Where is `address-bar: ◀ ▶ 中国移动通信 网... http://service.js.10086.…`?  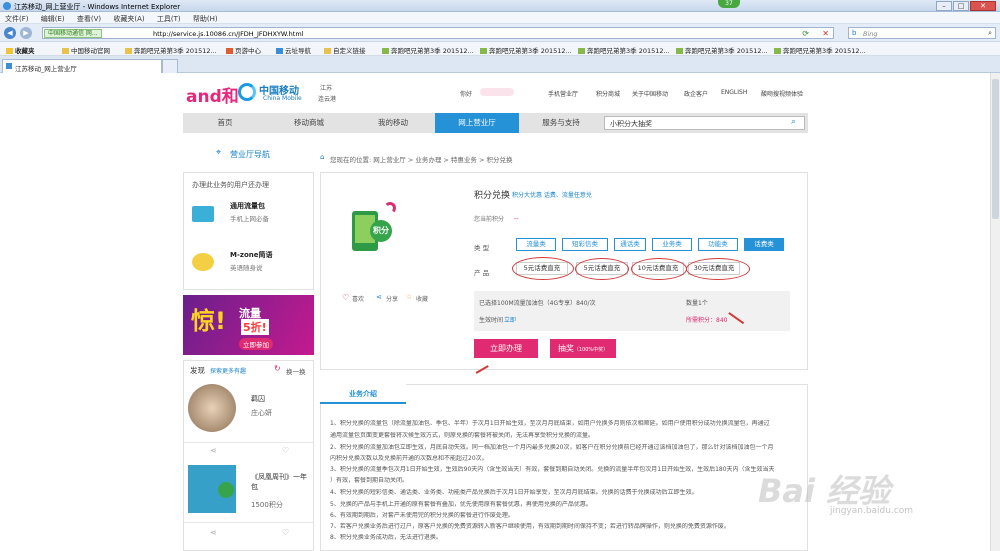
address-bar: ◀ ▶ 中国移动通信 网... http://service.js.10086.… is located at coordinates (500, 33).